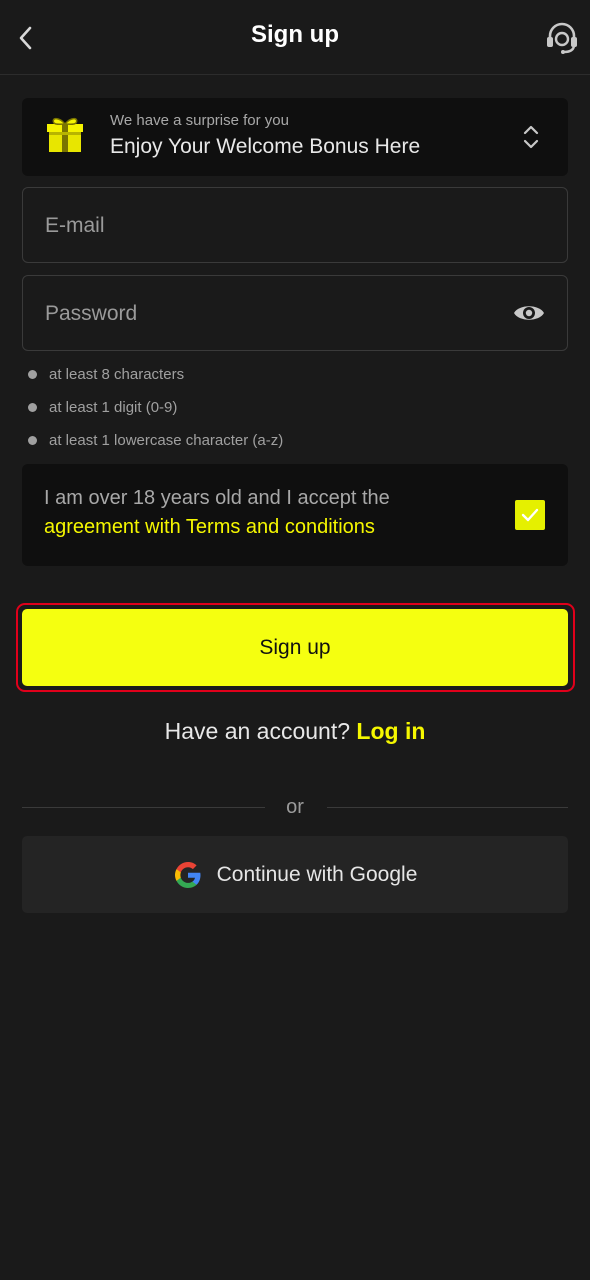 The image size is (590, 1280). What do you see at coordinates (199, 120) in the screenshot?
I see `bonus-subtitle: We have a surprise for you` at bounding box center [199, 120].